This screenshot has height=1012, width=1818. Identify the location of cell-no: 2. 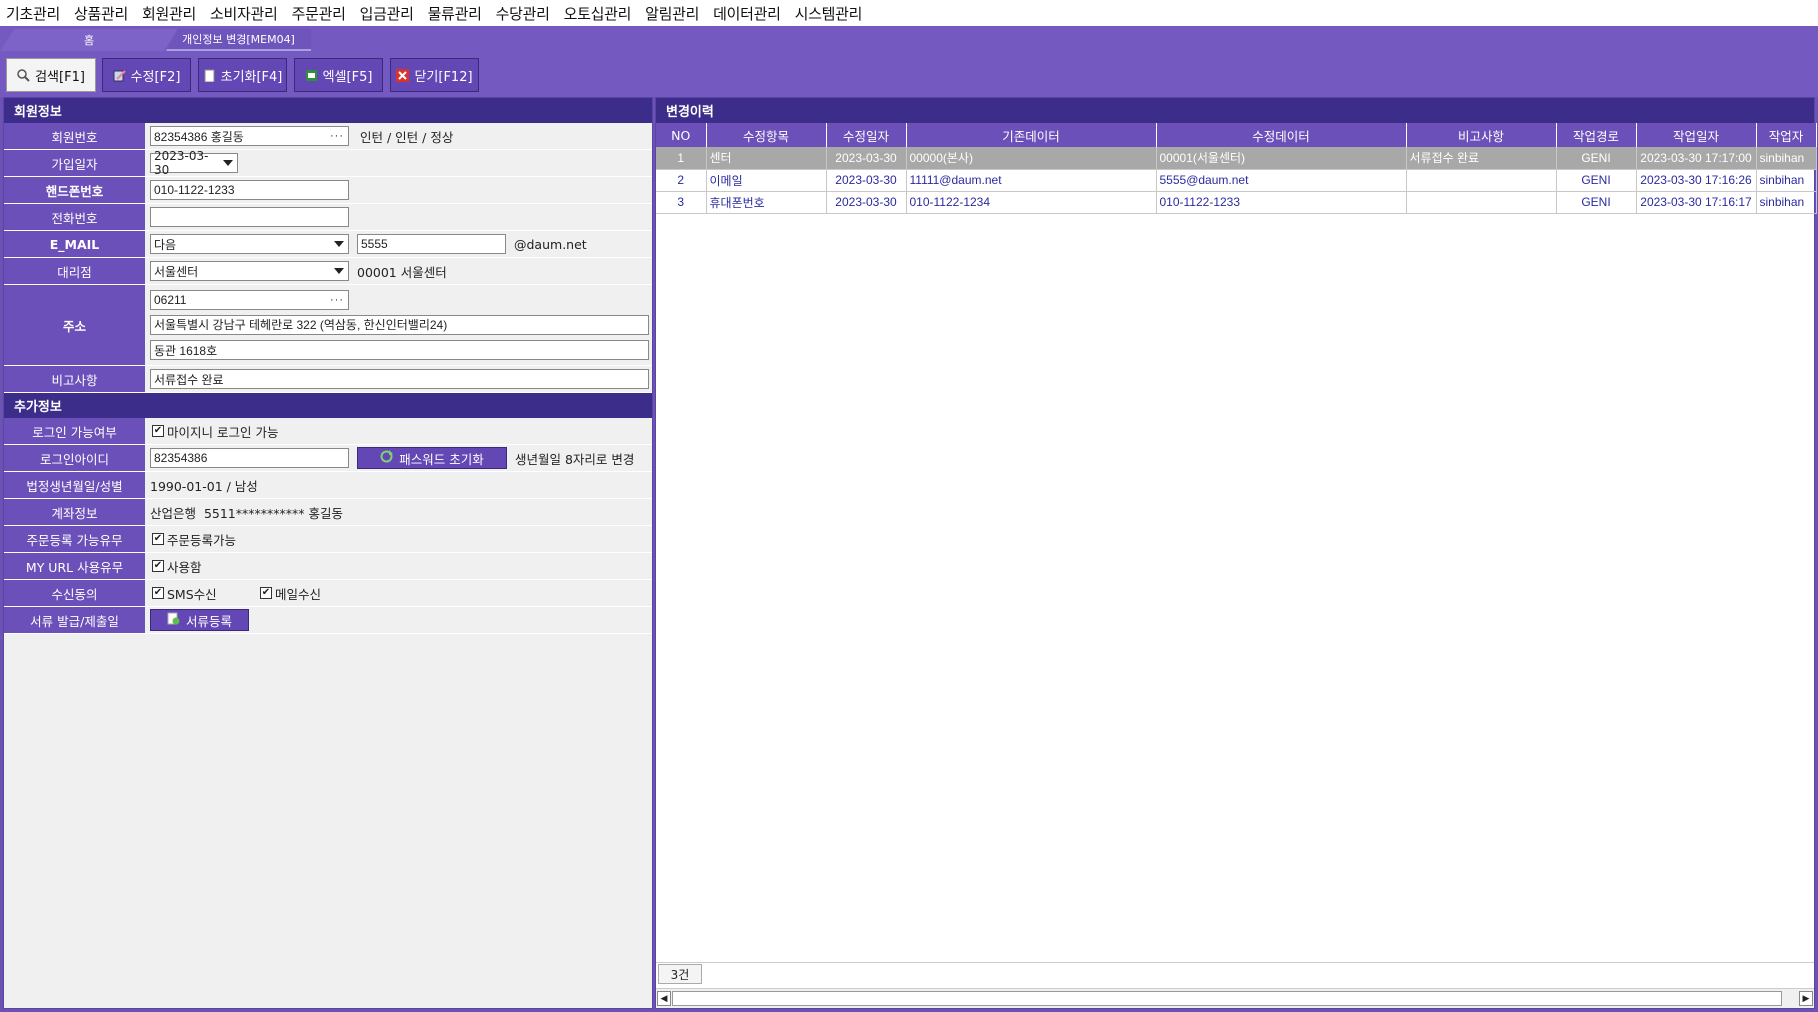
(681, 180).